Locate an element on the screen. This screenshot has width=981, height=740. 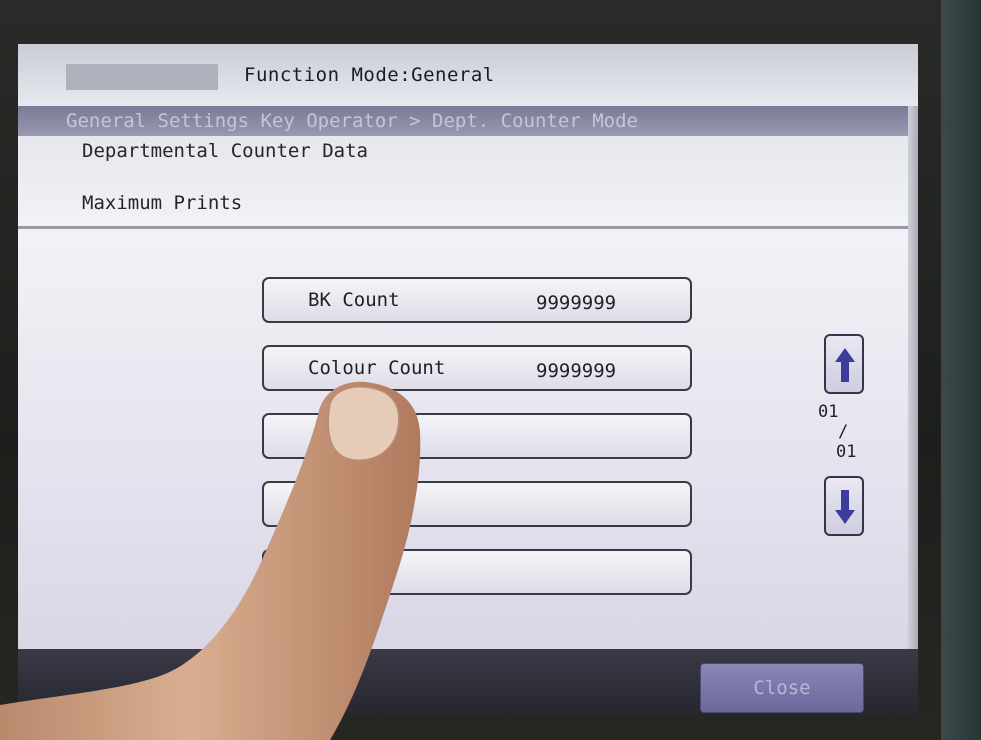
counter-label: BK Count is located at coordinates (354, 300).